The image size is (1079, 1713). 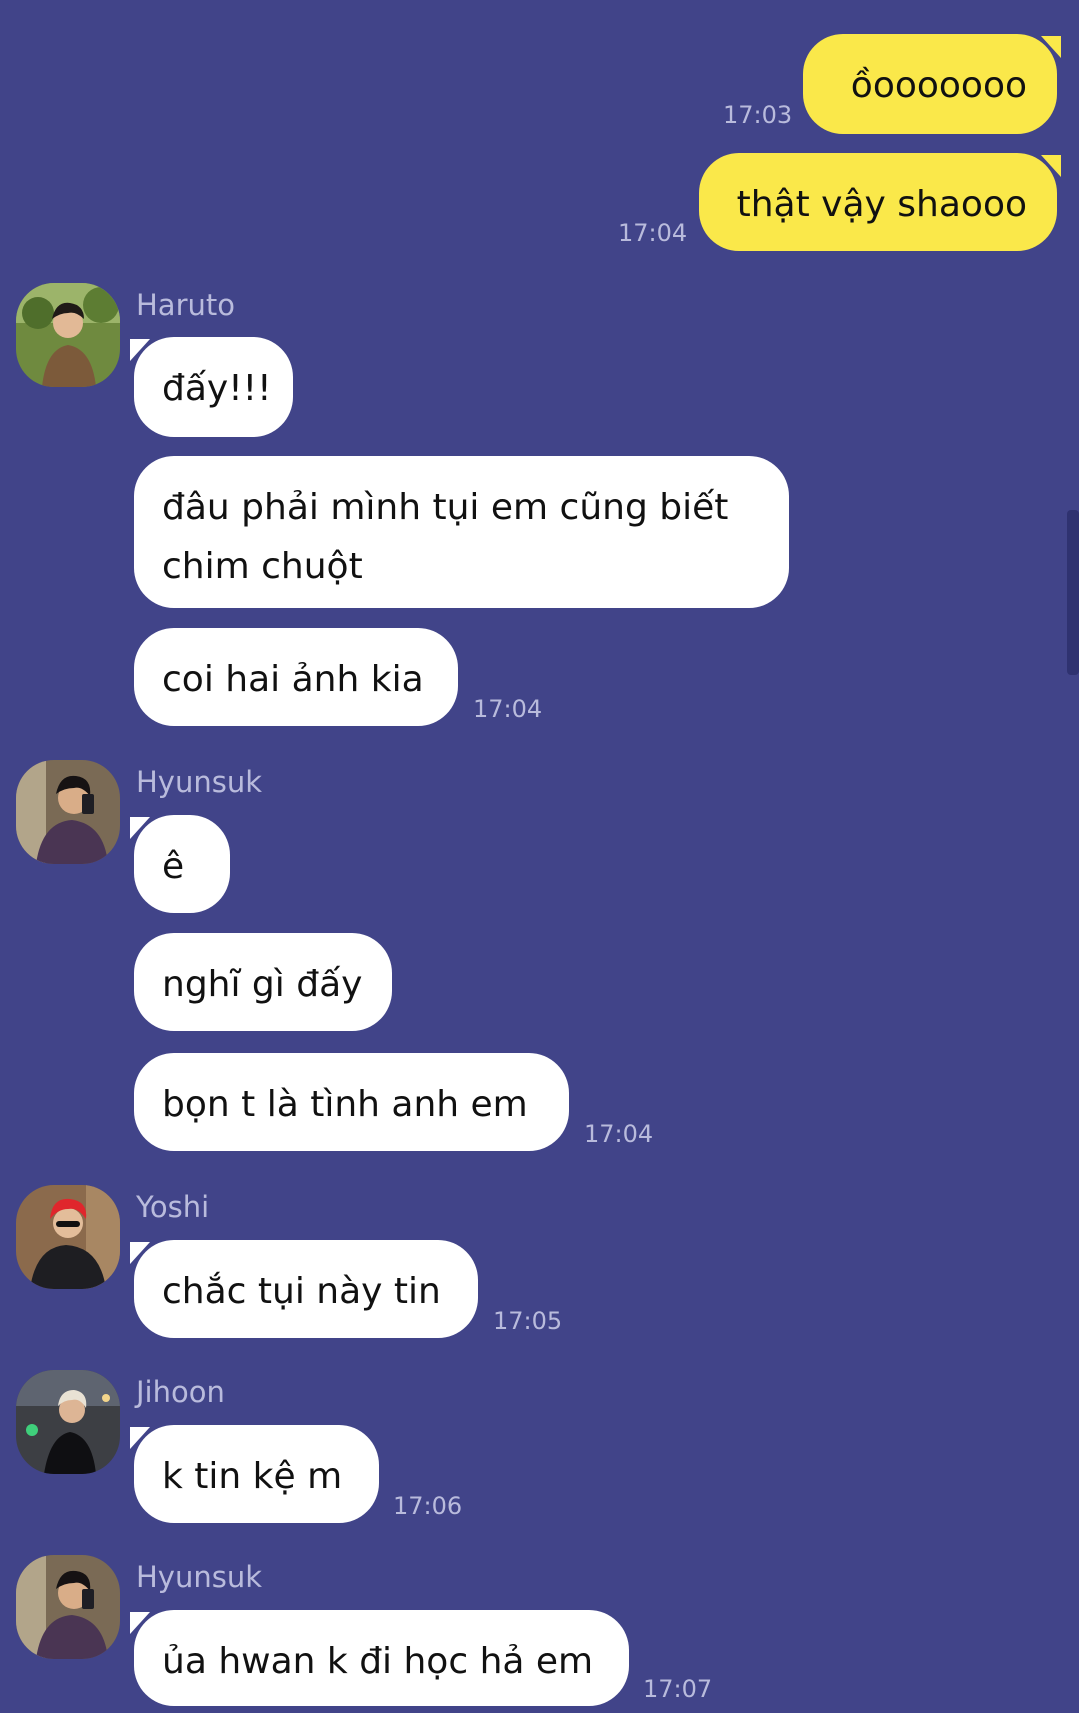 What do you see at coordinates (678, 1689) in the screenshot?
I see `message-time: 17:07` at bounding box center [678, 1689].